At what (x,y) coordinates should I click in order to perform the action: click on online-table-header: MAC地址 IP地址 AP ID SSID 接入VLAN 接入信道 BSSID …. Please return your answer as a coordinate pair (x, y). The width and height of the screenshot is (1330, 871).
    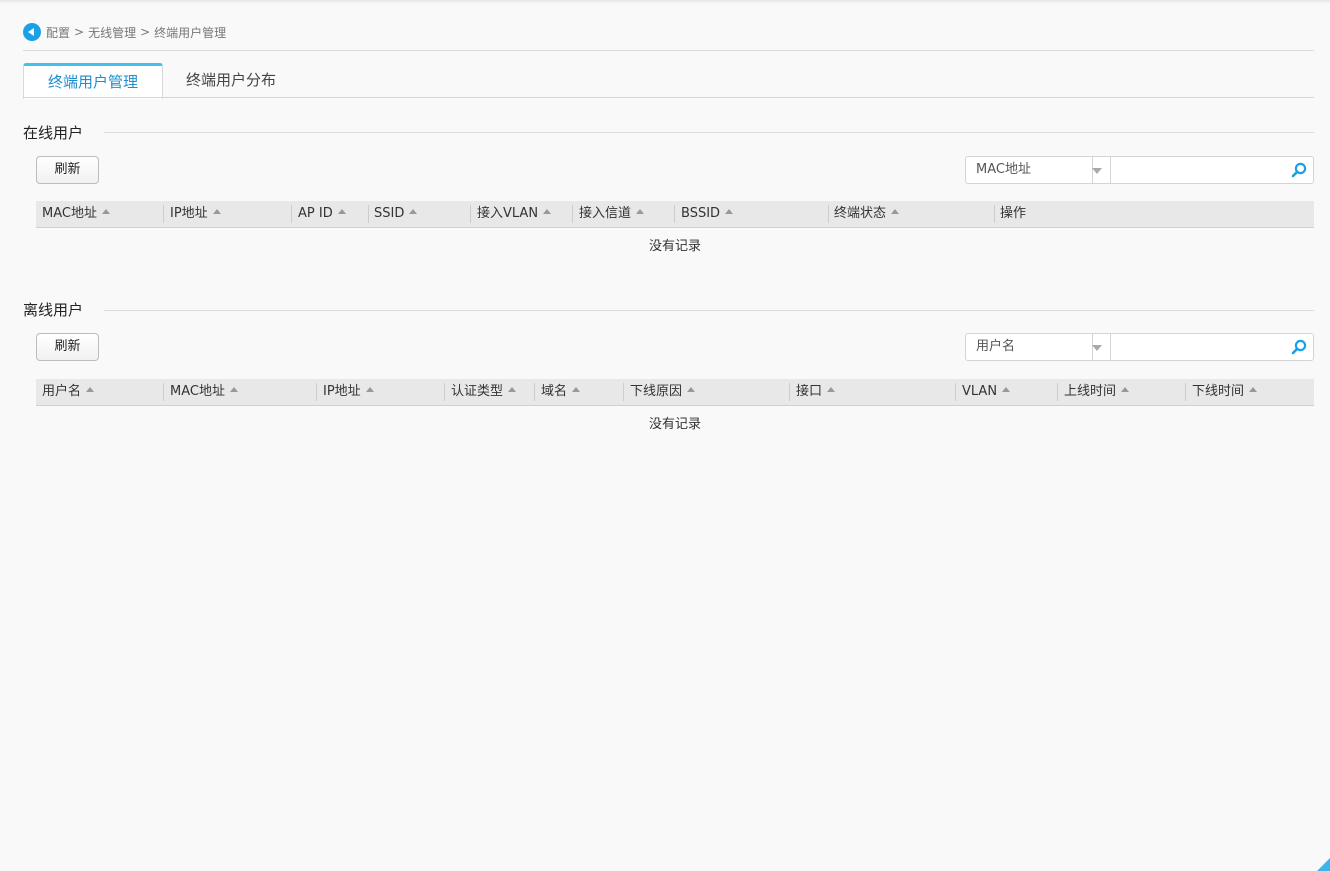
    Looking at the image, I should click on (675, 214).